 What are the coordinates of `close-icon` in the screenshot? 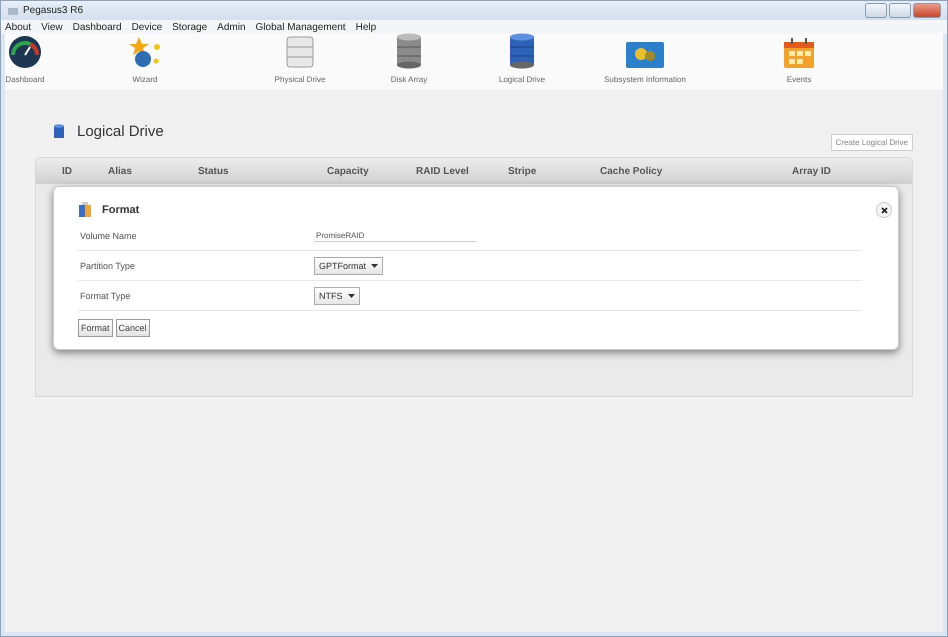 It's located at (884, 210).